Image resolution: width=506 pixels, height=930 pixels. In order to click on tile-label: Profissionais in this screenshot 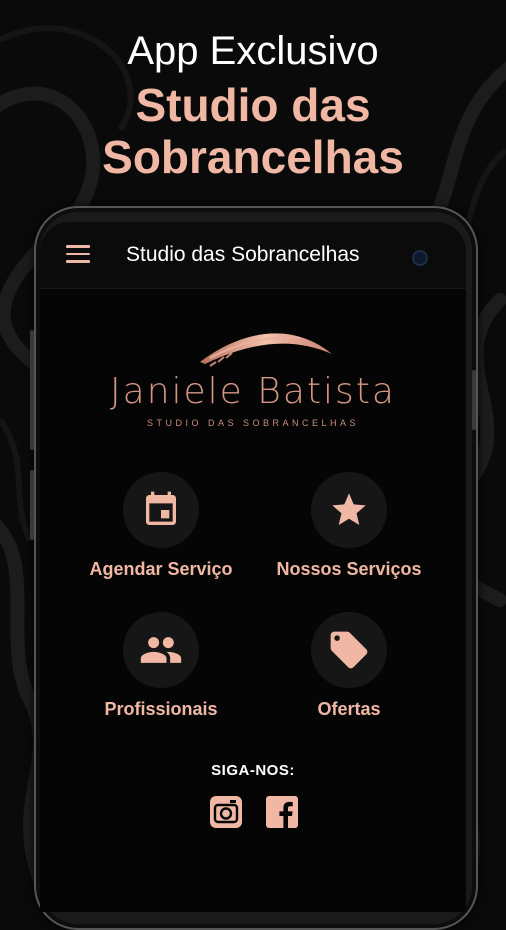, I will do `click(161, 709)`.